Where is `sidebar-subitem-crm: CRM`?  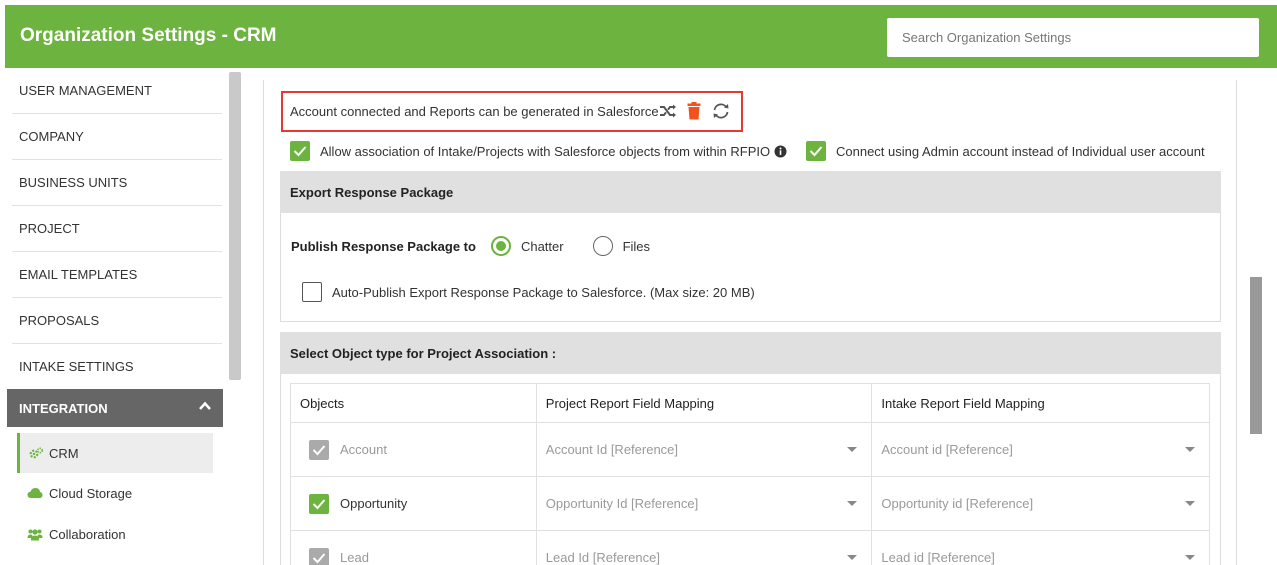
sidebar-subitem-crm: CRM is located at coordinates (115, 453).